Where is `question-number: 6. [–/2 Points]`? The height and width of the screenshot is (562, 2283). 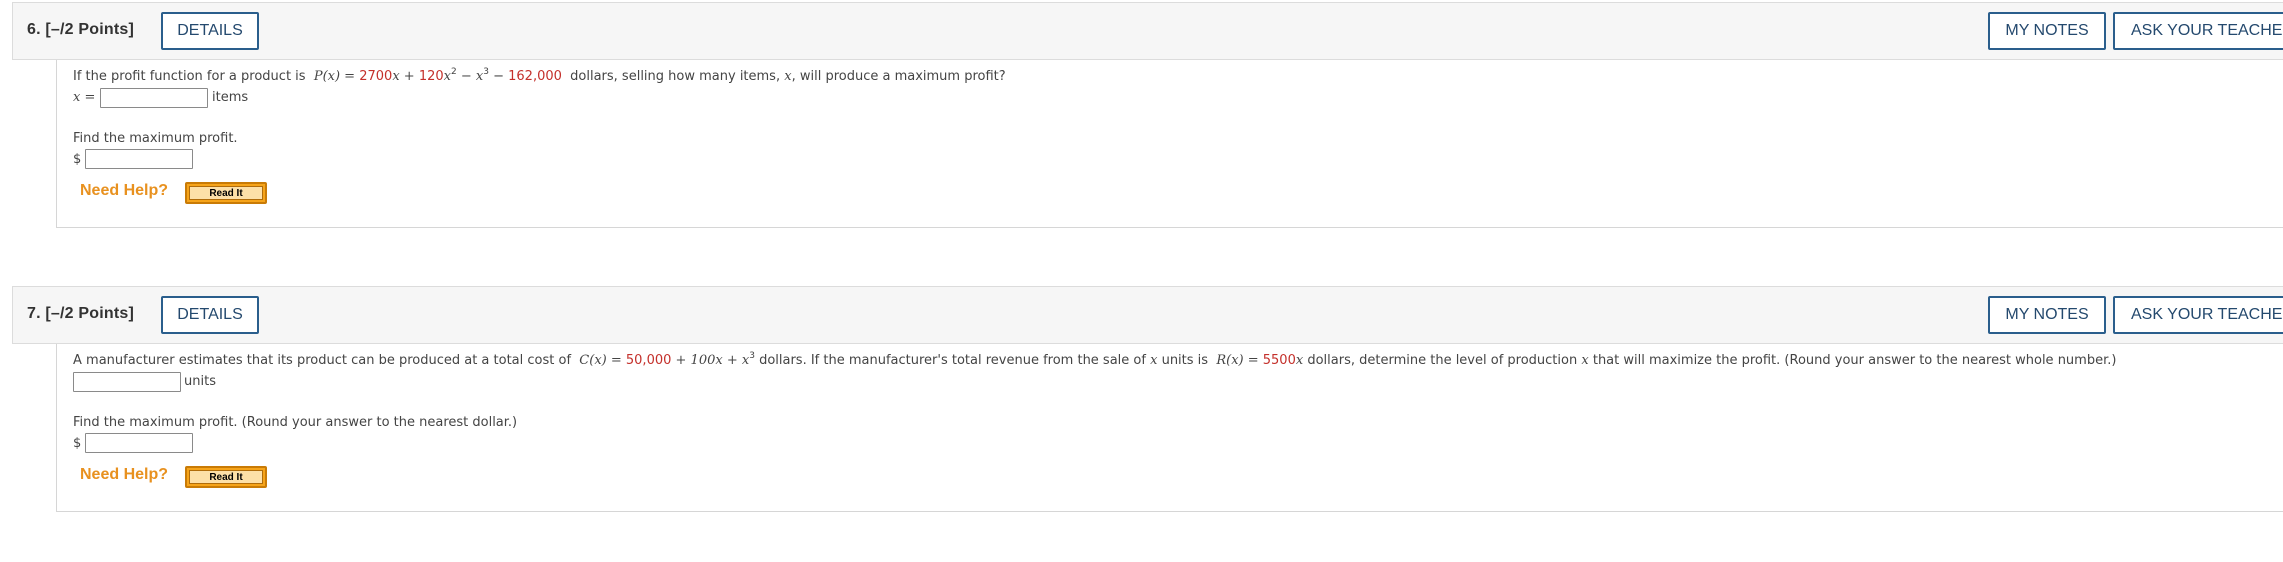
question-number: 6. [–/2 Points] is located at coordinates (81, 29).